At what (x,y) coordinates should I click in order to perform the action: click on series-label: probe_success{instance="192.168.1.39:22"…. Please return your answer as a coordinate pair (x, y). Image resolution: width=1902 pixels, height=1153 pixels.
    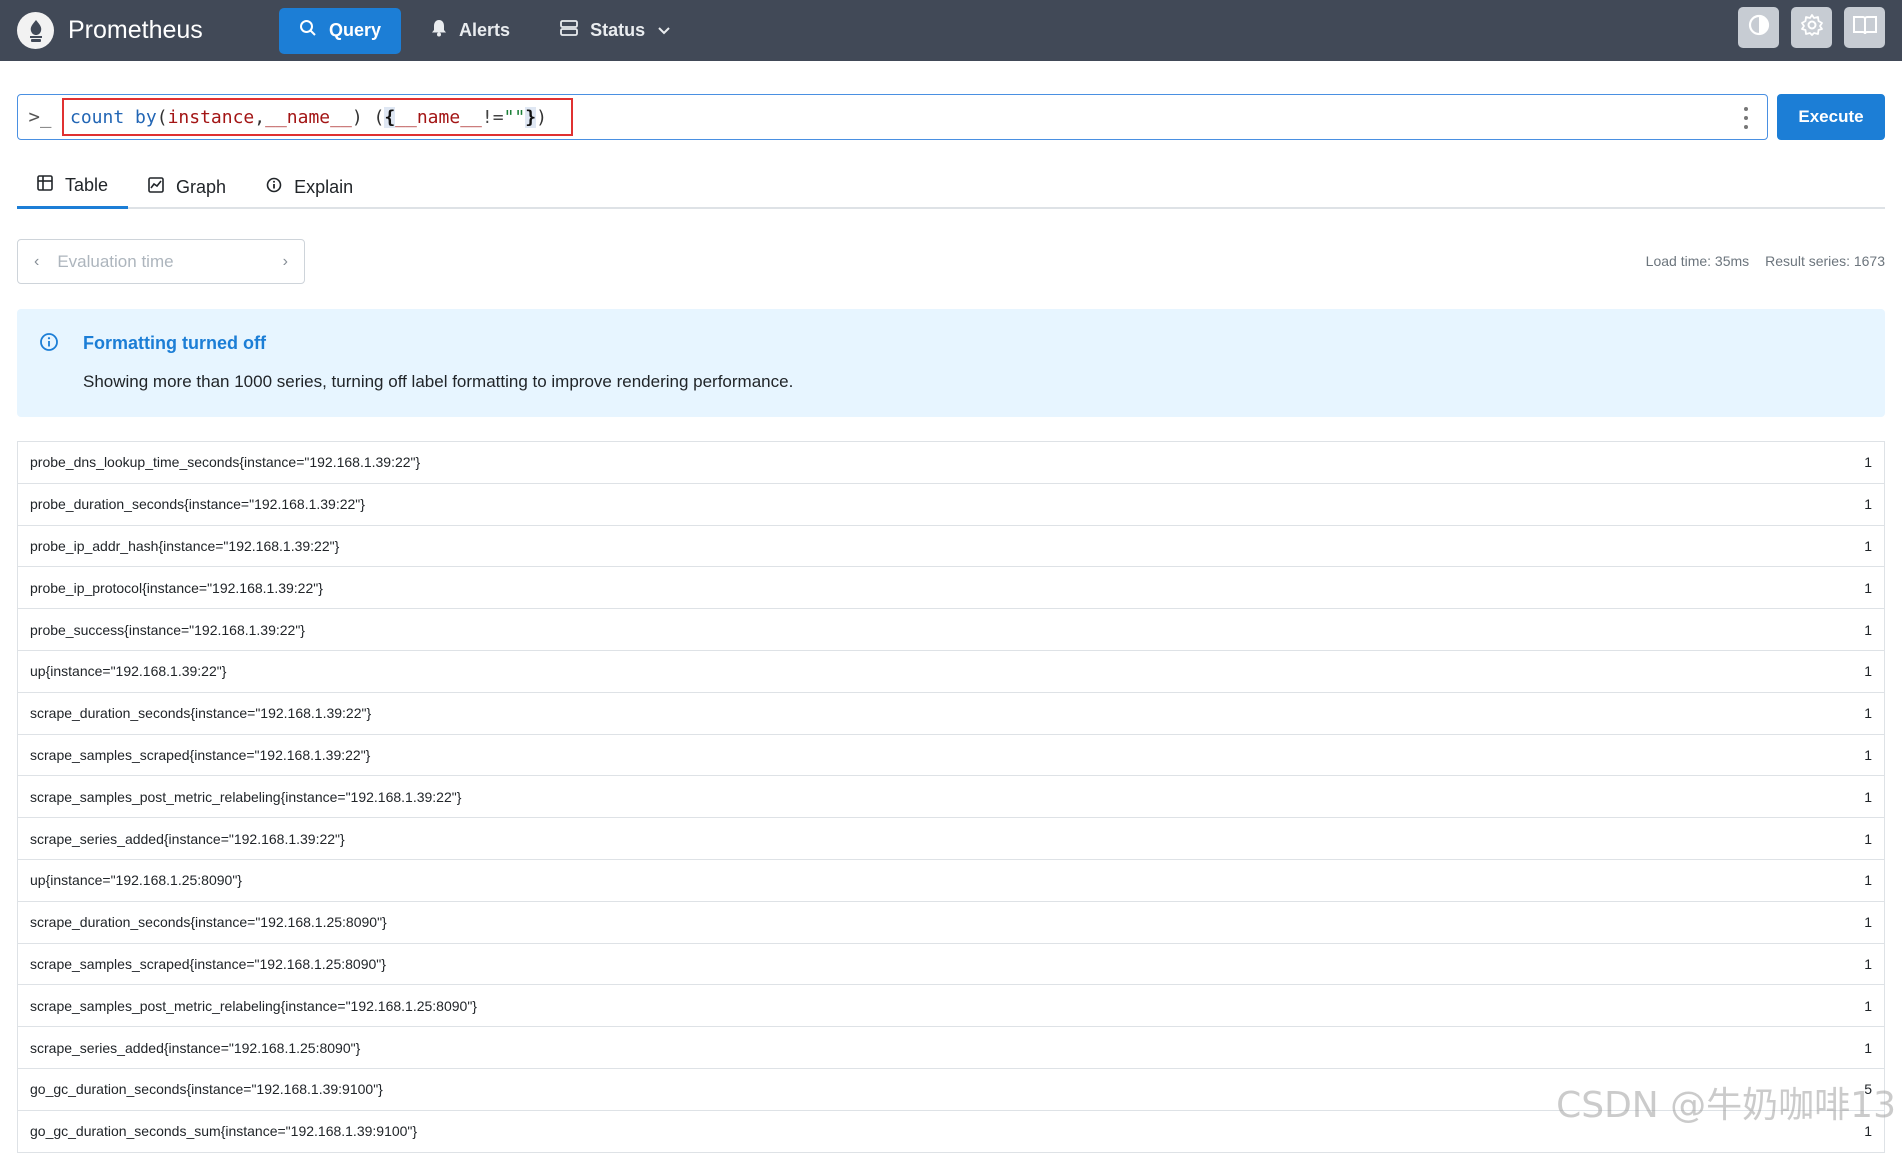
    Looking at the image, I should click on (167, 630).